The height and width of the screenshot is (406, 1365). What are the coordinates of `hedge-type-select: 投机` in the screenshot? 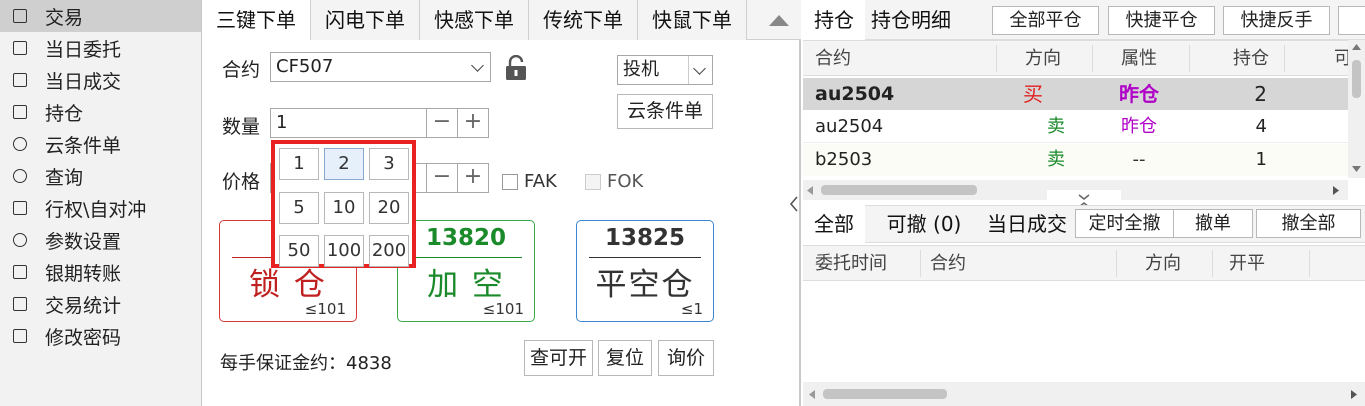 It's located at (665, 70).